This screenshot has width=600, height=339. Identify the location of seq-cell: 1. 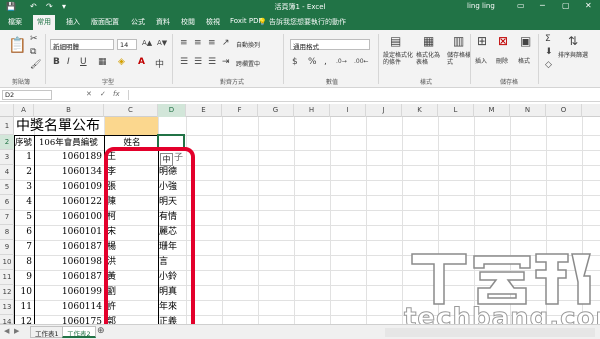
(24, 157).